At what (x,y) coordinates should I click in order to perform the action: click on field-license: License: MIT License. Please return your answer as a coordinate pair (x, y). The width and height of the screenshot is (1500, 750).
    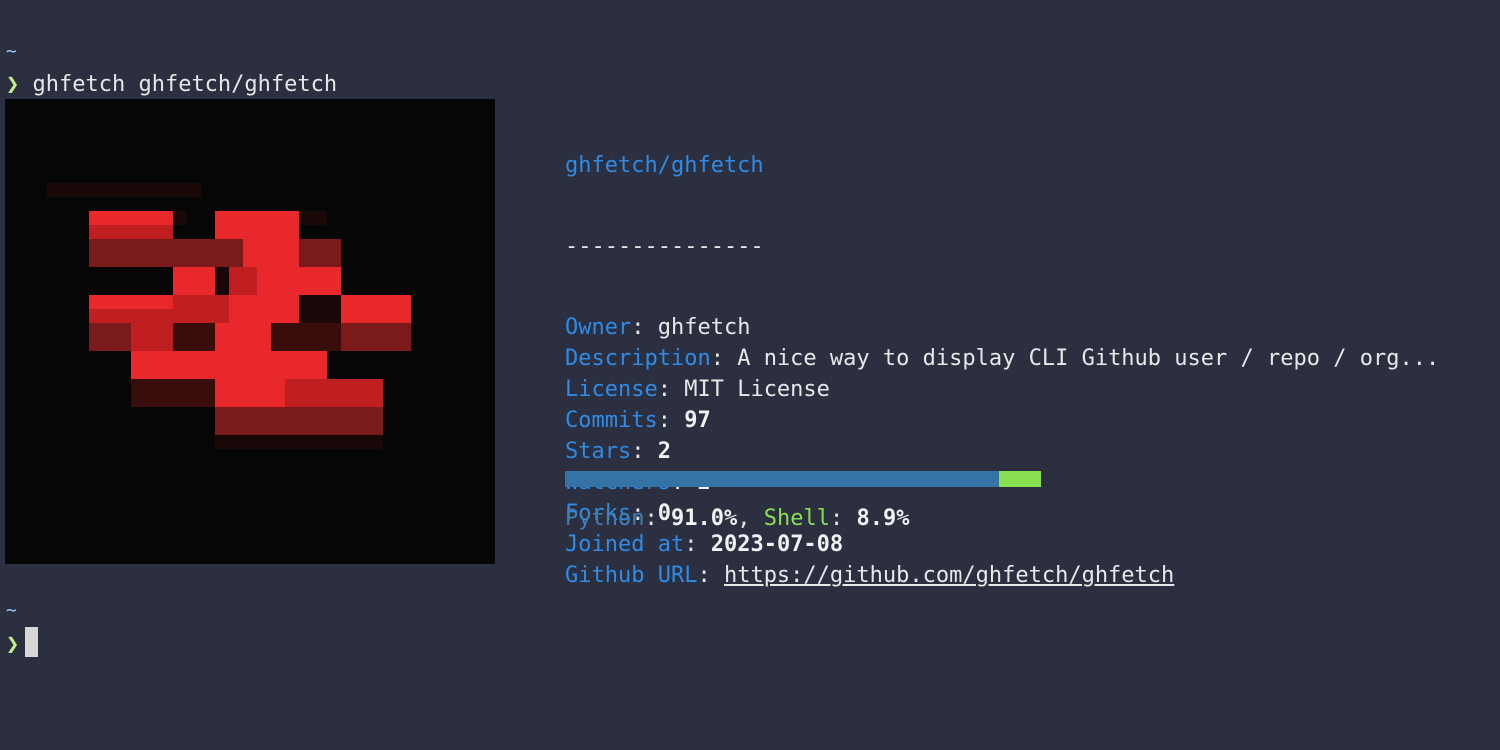
    Looking at the image, I should click on (697, 389).